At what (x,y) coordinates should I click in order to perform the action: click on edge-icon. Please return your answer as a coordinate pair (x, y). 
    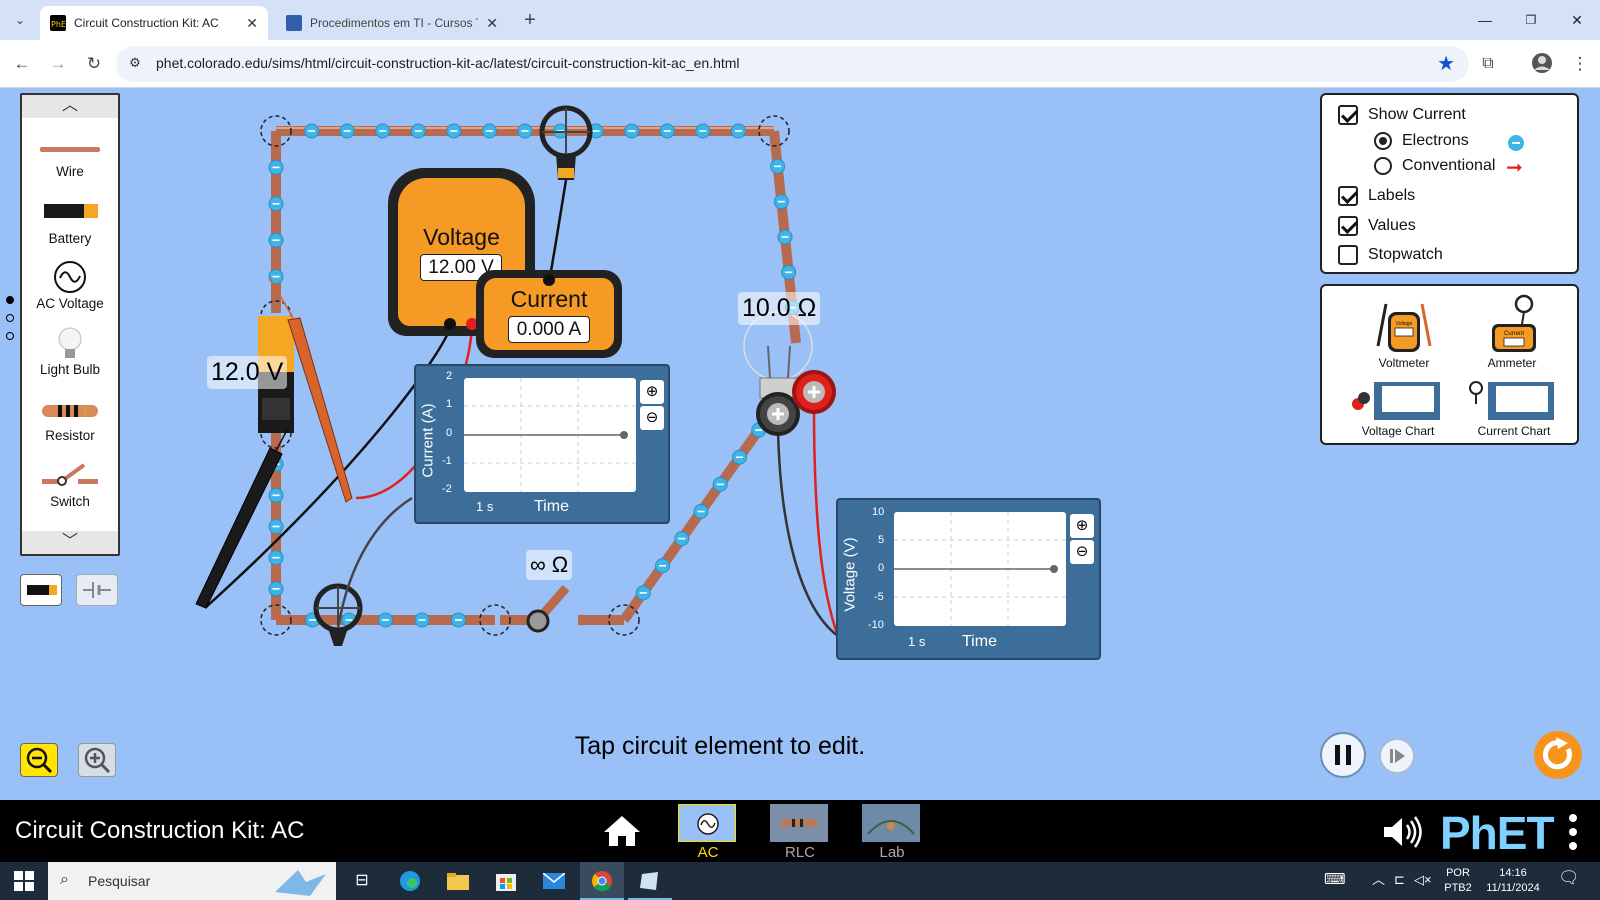
    Looking at the image, I should click on (410, 881).